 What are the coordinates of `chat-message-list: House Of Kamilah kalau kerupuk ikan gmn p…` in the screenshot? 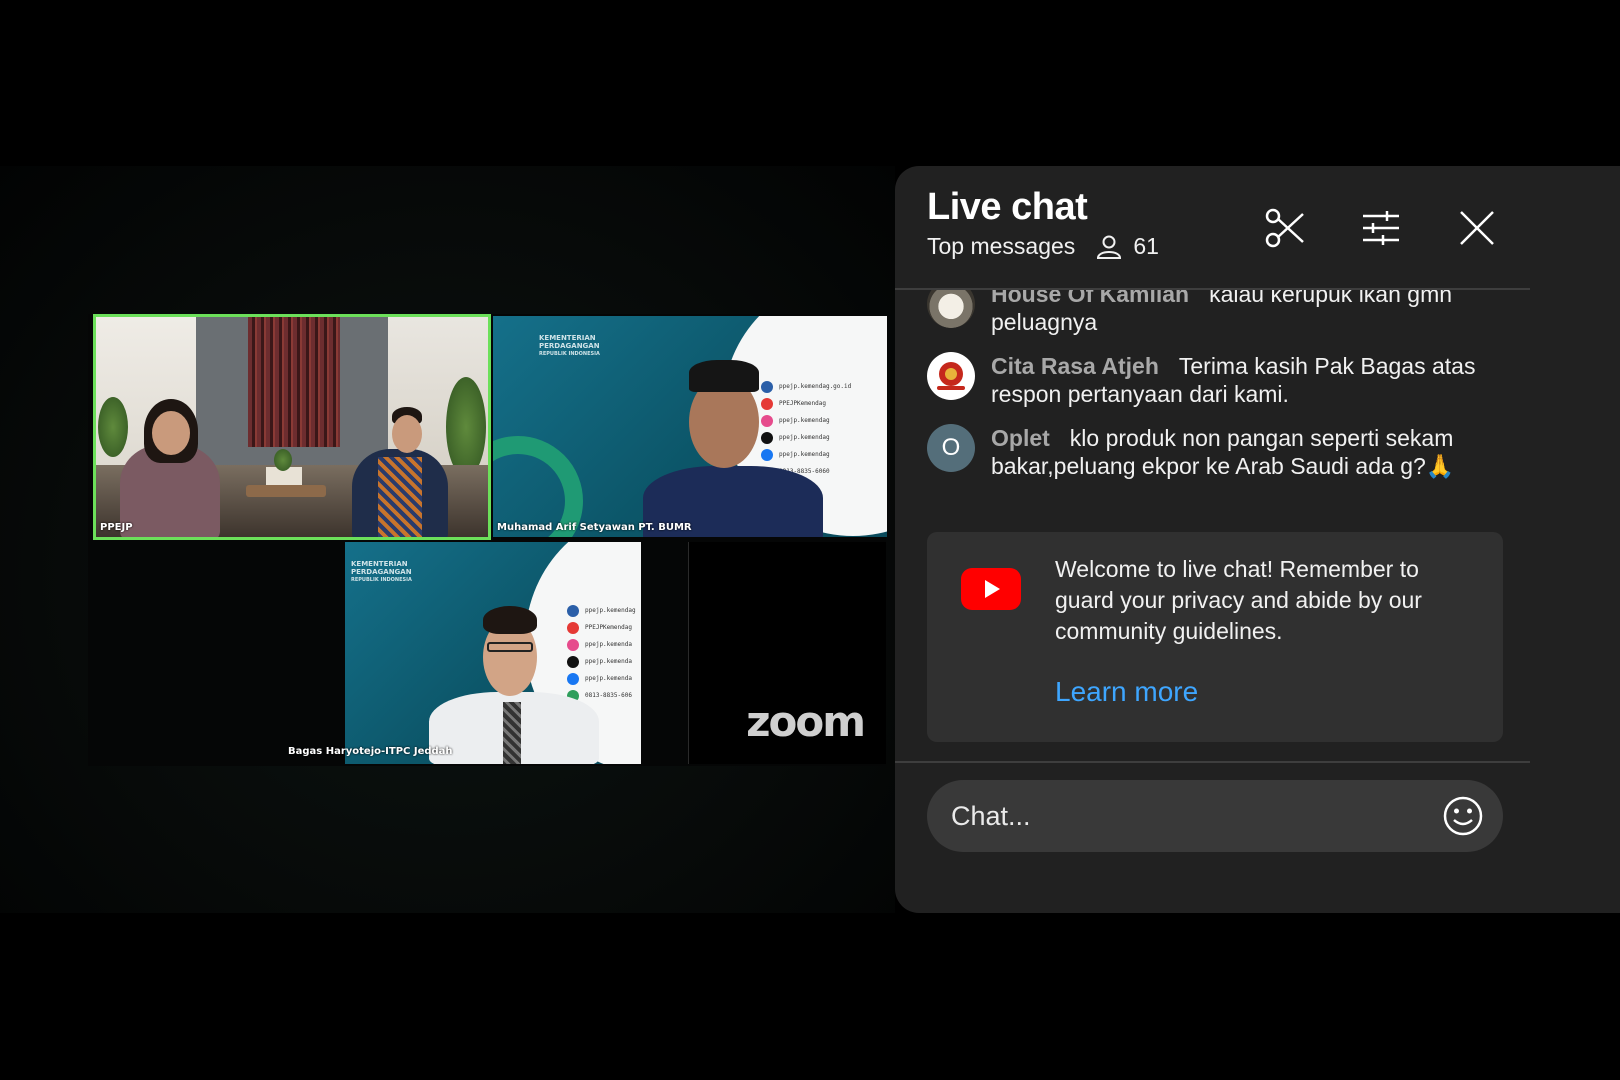 It's located at (1212, 405).